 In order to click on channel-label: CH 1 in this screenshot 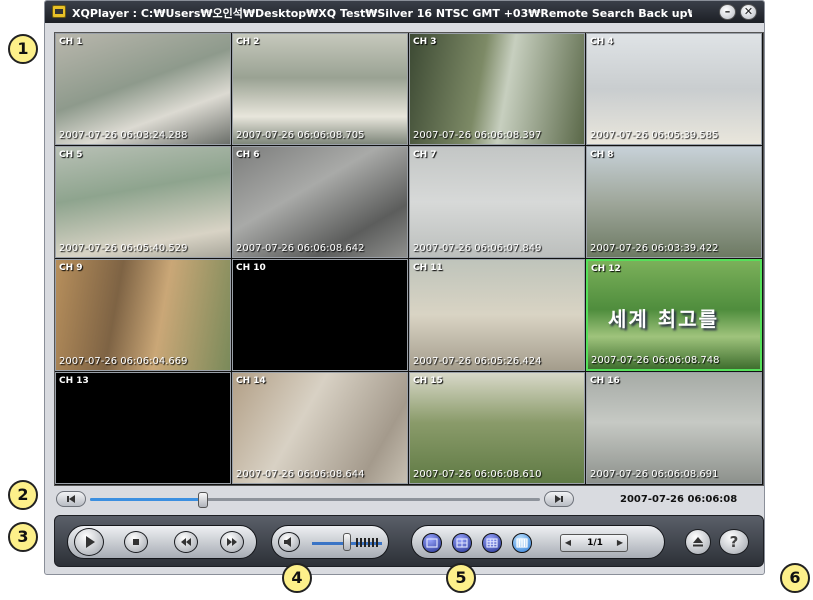, I will do `click(71, 42)`.